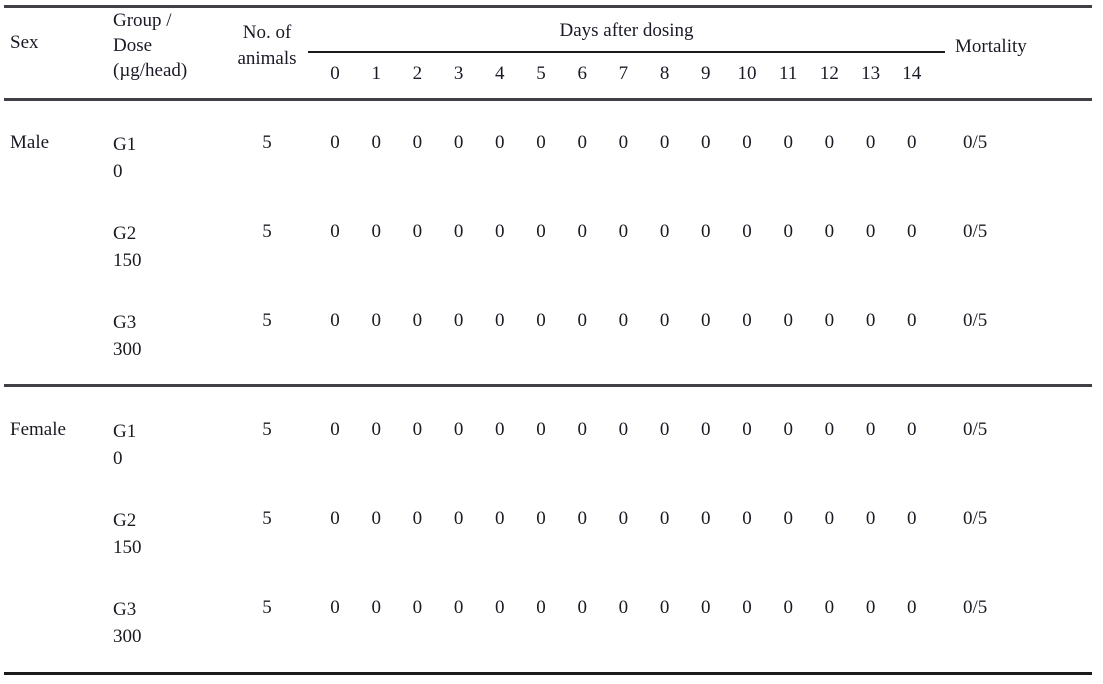 Image resolution: width=1103 pixels, height=684 pixels. Describe the element at coordinates (376, 73) in the screenshot. I see `day-header-1: 1` at that location.